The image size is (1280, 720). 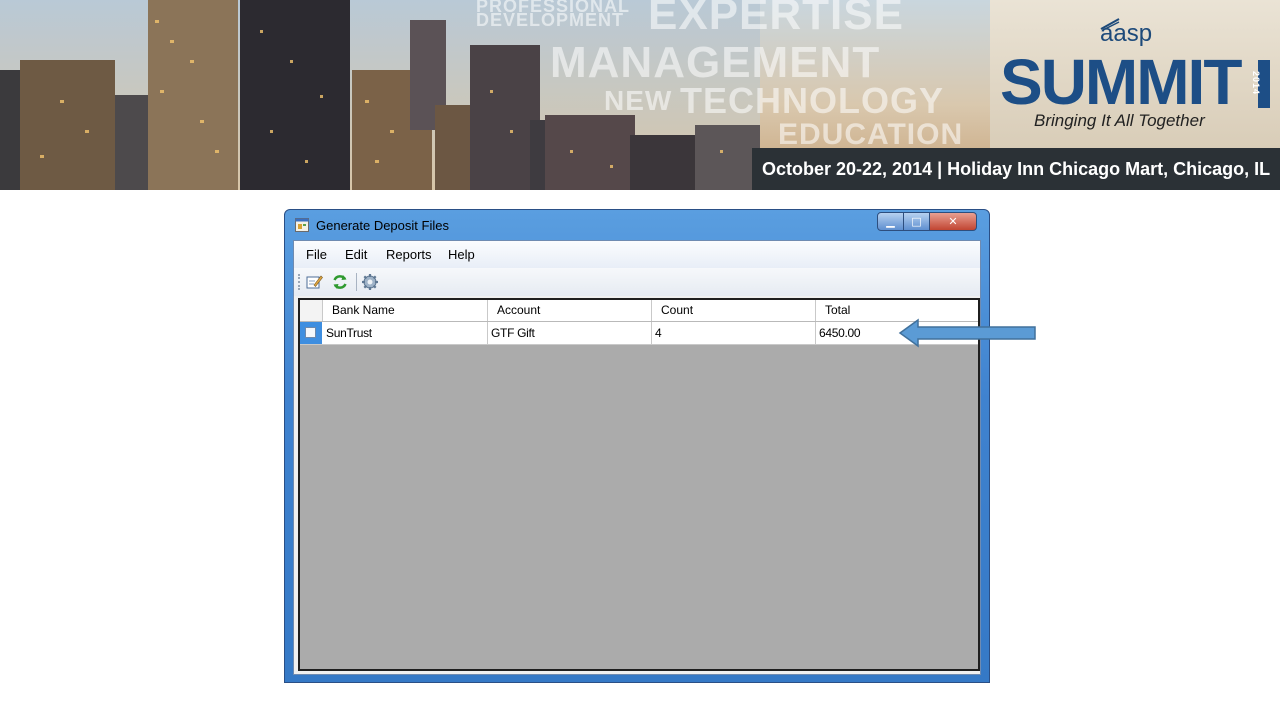 I want to click on app-window-icon, so click(x=302, y=225).